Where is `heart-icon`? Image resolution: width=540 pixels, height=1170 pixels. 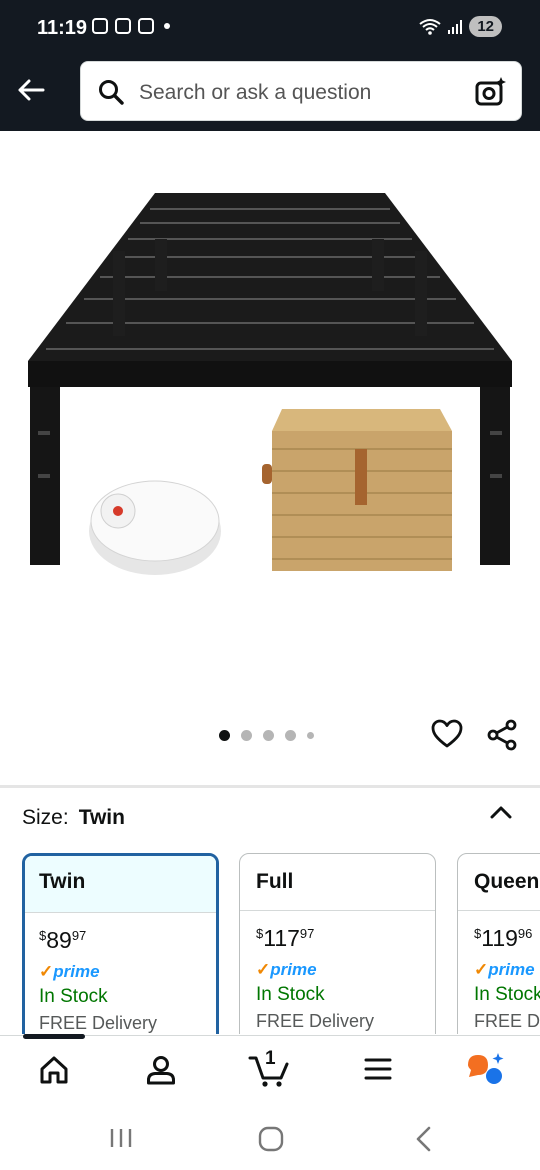 heart-icon is located at coordinates (447, 734).